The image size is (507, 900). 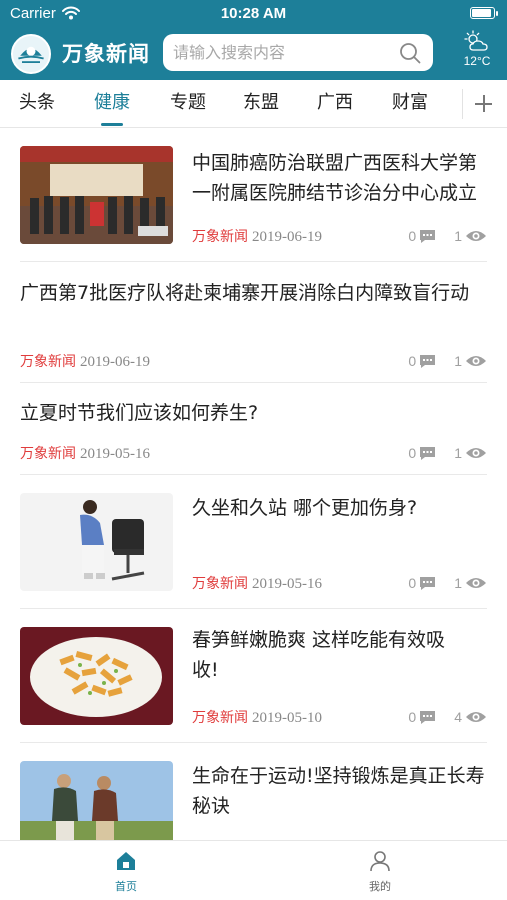 I want to click on tab-asean: 东盟, so click(x=261, y=104).